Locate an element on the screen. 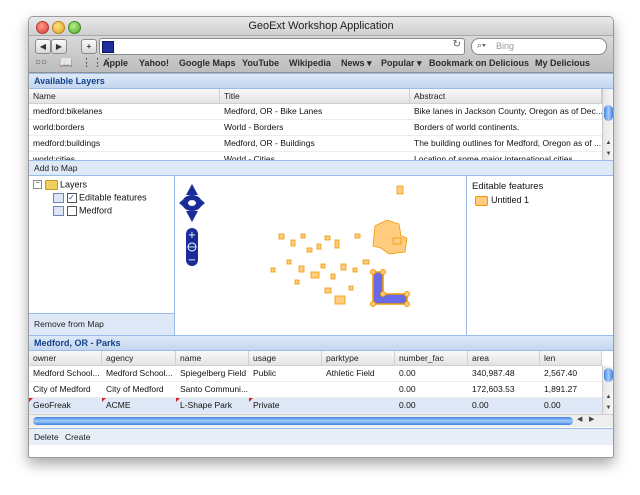  column-abstract: Abstract is located at coordinates (506, 96).